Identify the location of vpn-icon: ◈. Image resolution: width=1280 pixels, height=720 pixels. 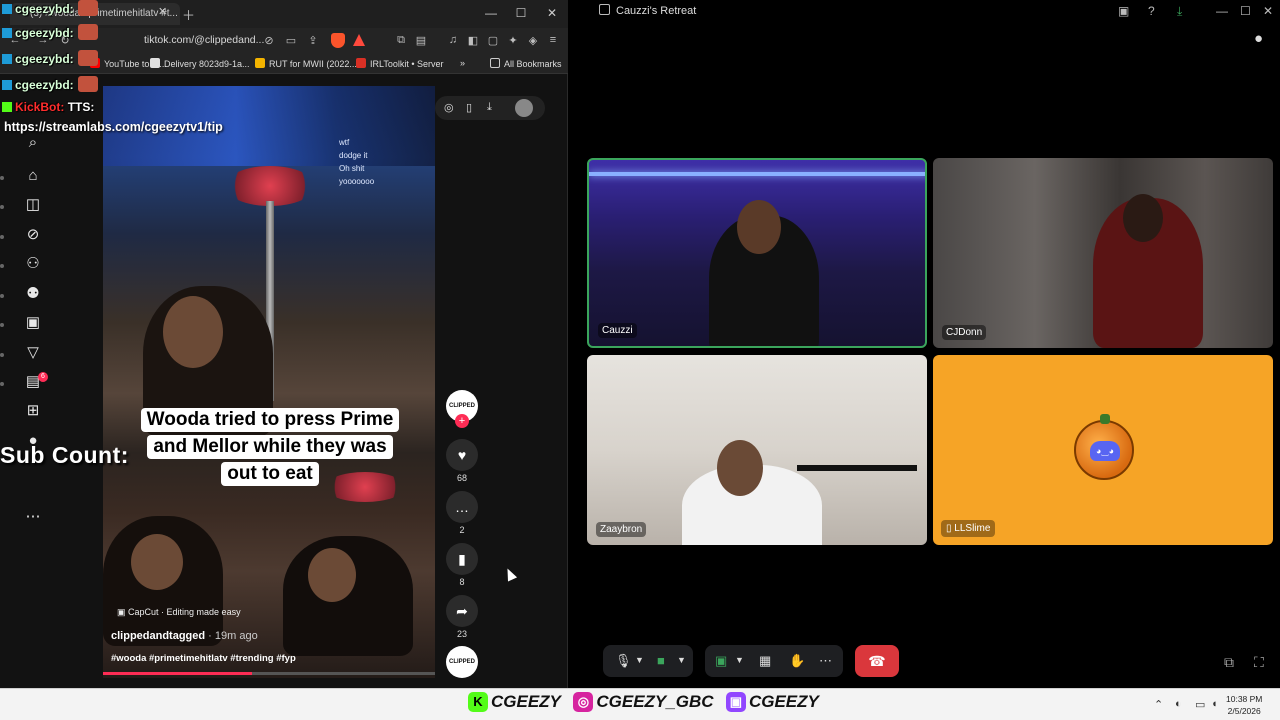
(533, 40).